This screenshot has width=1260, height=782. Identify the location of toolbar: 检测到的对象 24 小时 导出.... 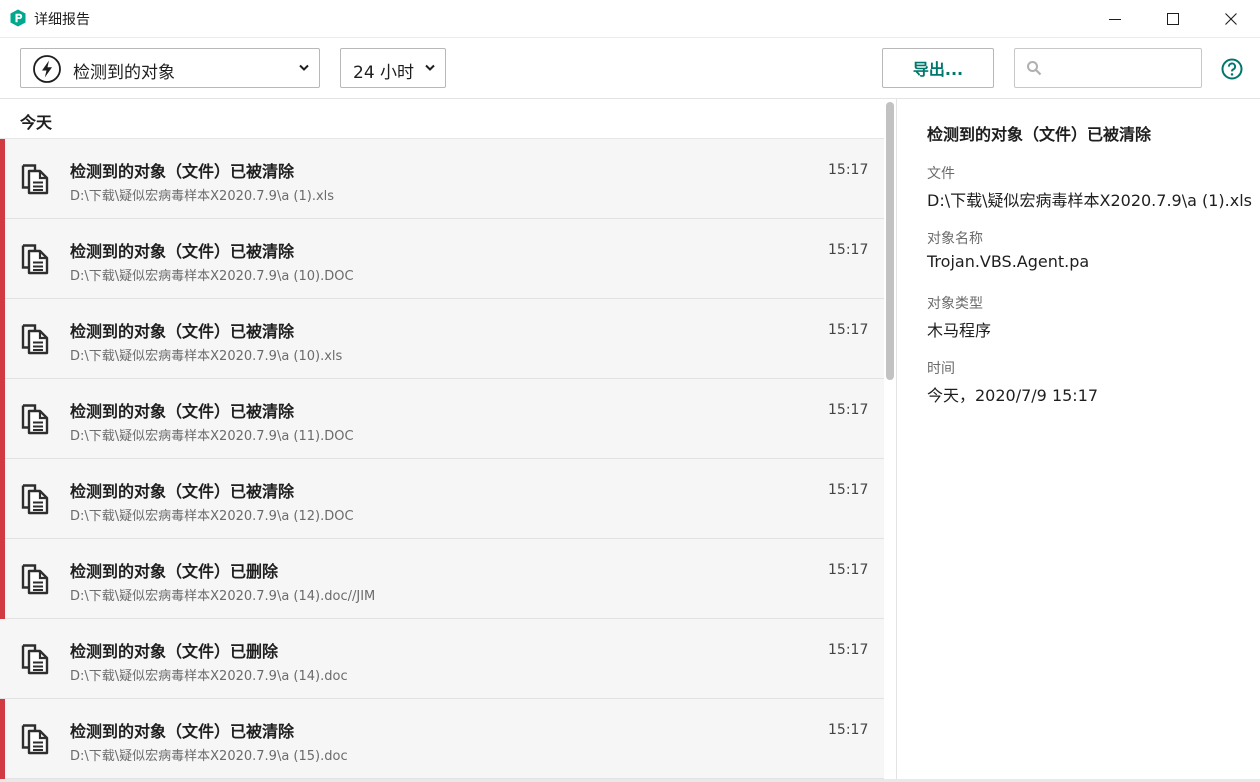
(630, 68).